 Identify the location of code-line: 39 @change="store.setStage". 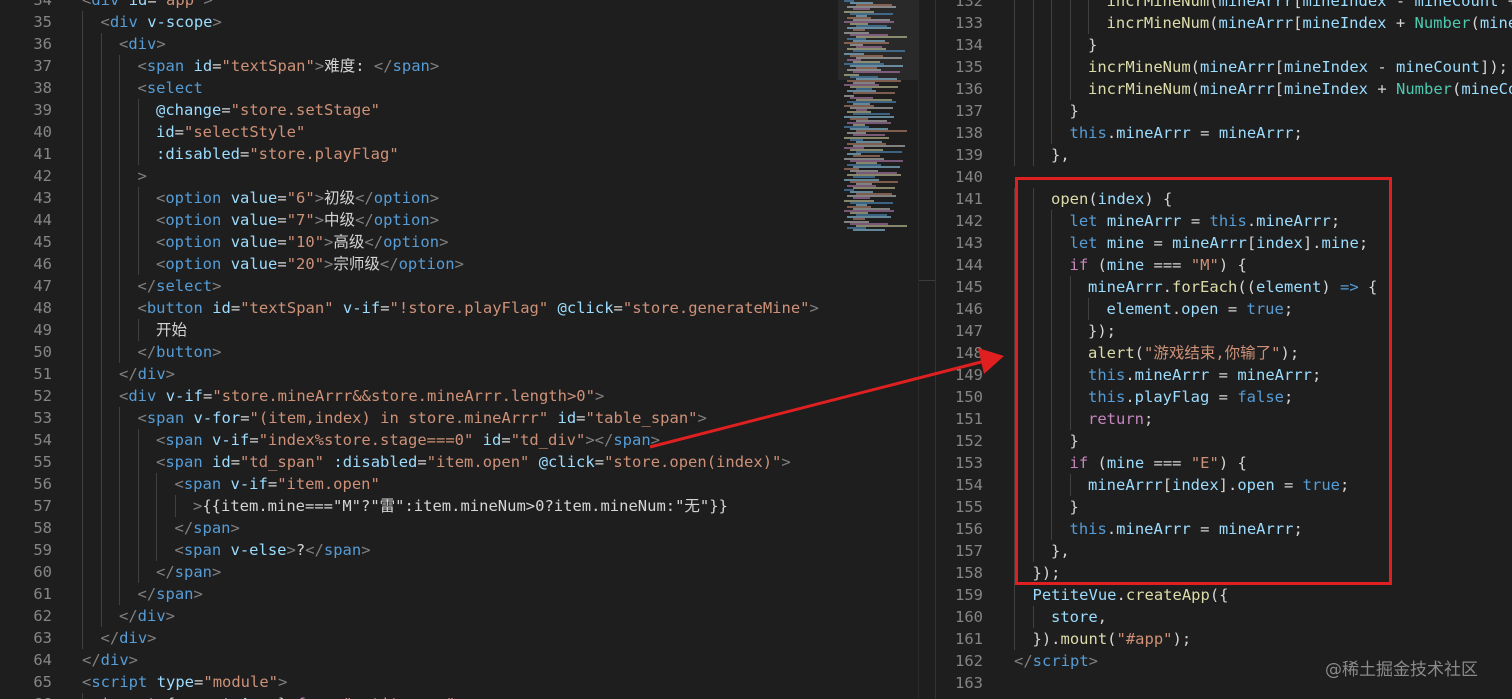
(459, 110).